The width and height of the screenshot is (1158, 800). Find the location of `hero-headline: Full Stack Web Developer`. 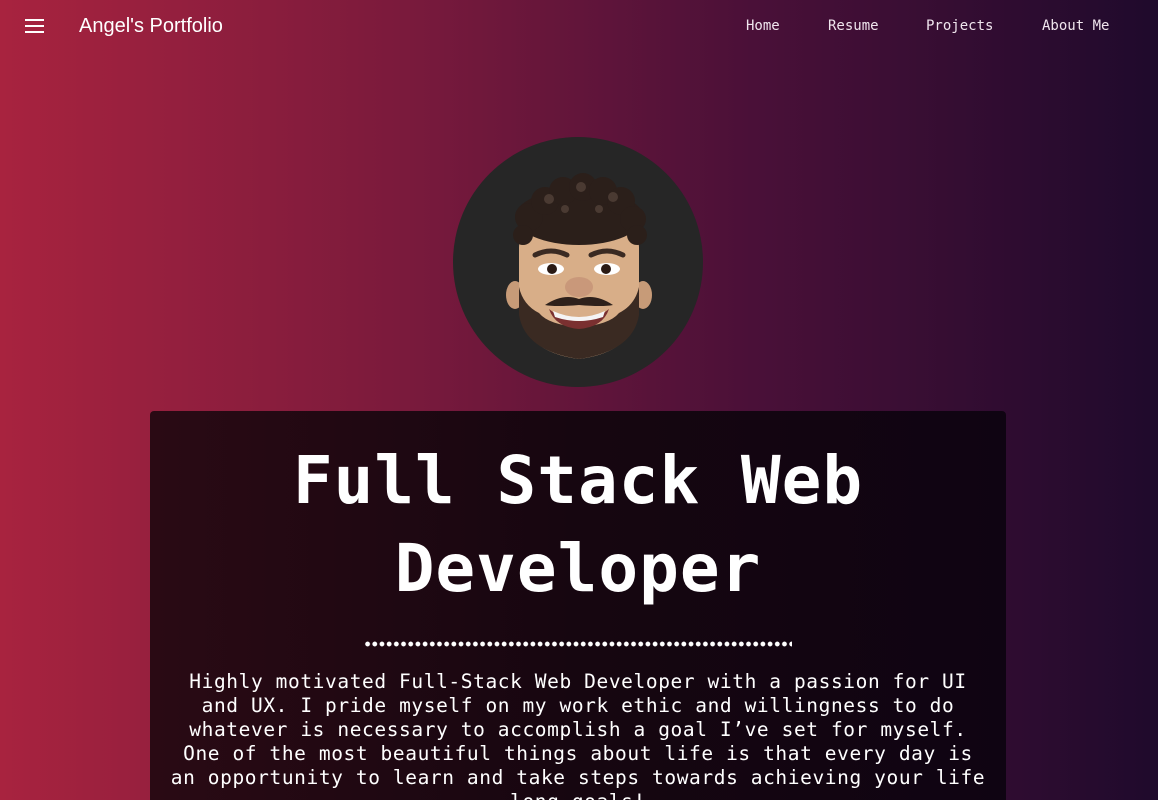

hero-headline: Full Stack Web Developer is located at coordinates (578, 524).